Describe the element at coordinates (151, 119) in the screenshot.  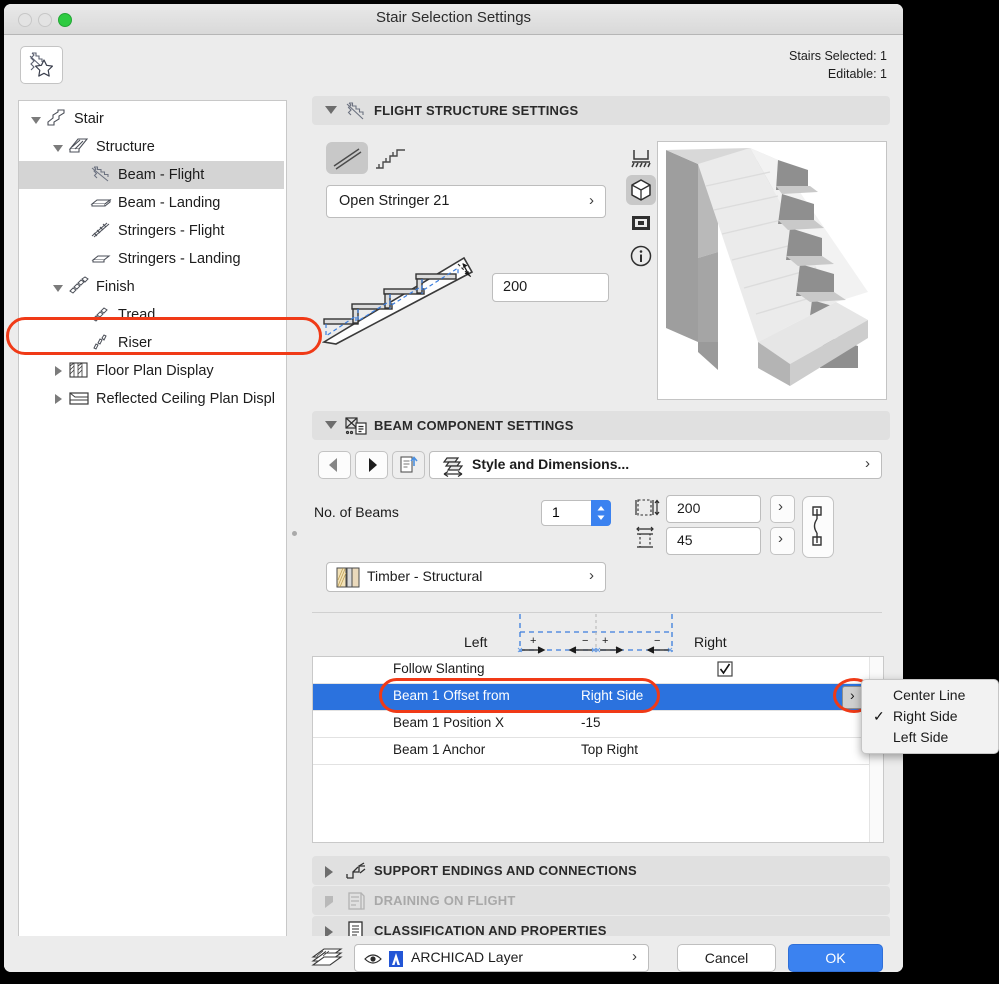
I see `sidebar-item-stair: Stair` at that location.